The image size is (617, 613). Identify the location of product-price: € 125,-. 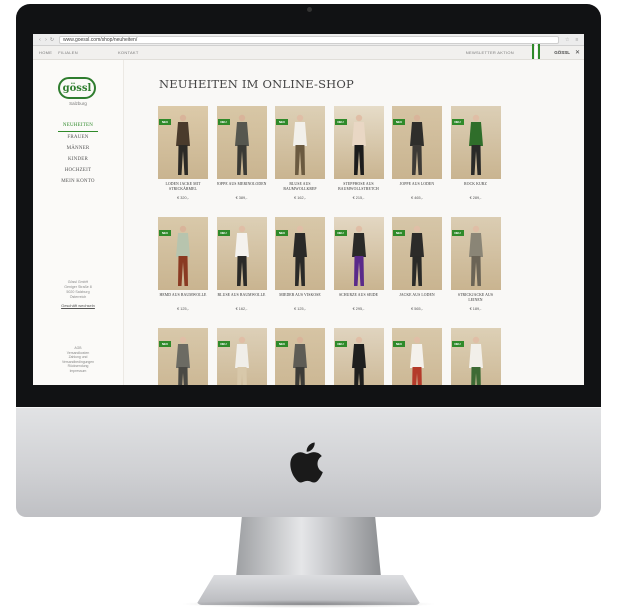
(300, 309).